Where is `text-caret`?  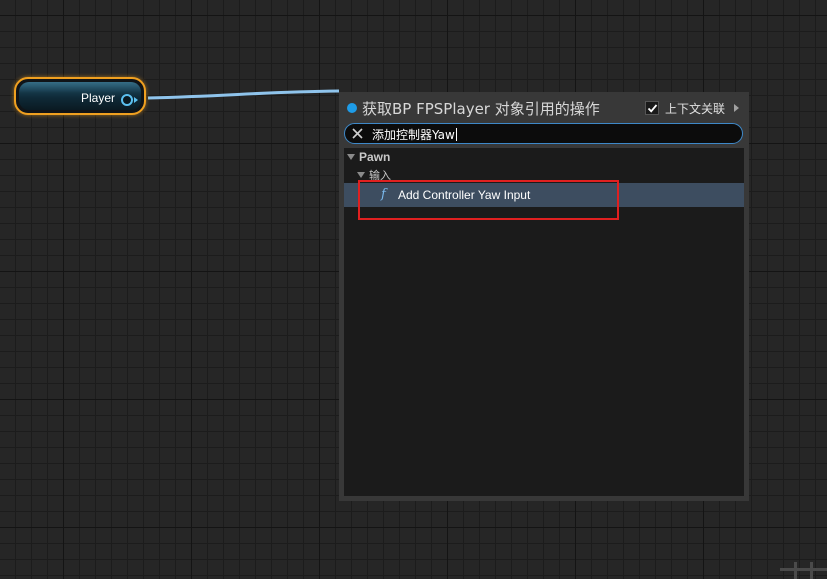 text-caret is located at coordinates (456, 134).